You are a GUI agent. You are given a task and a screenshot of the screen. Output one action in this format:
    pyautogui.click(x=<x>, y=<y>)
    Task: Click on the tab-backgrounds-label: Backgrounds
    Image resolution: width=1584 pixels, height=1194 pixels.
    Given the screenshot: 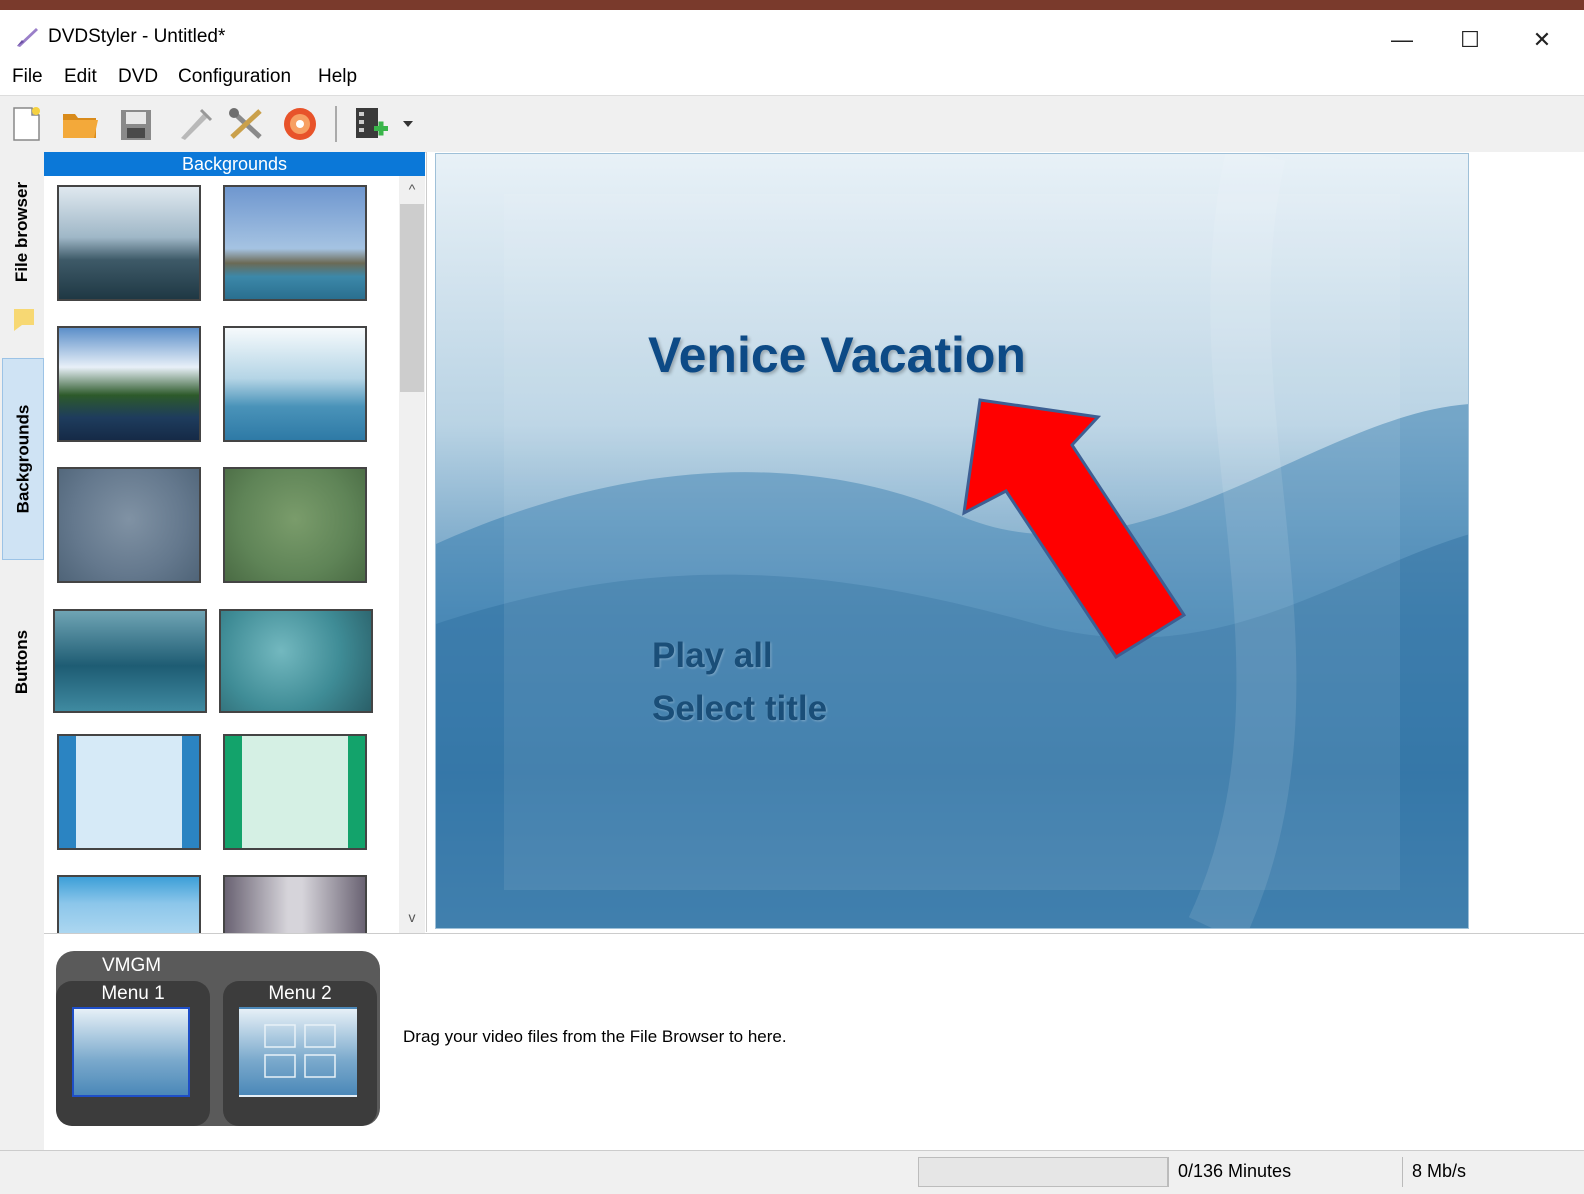 What is the action you would take?
    pyautogui.click(x=23, y=459)
    